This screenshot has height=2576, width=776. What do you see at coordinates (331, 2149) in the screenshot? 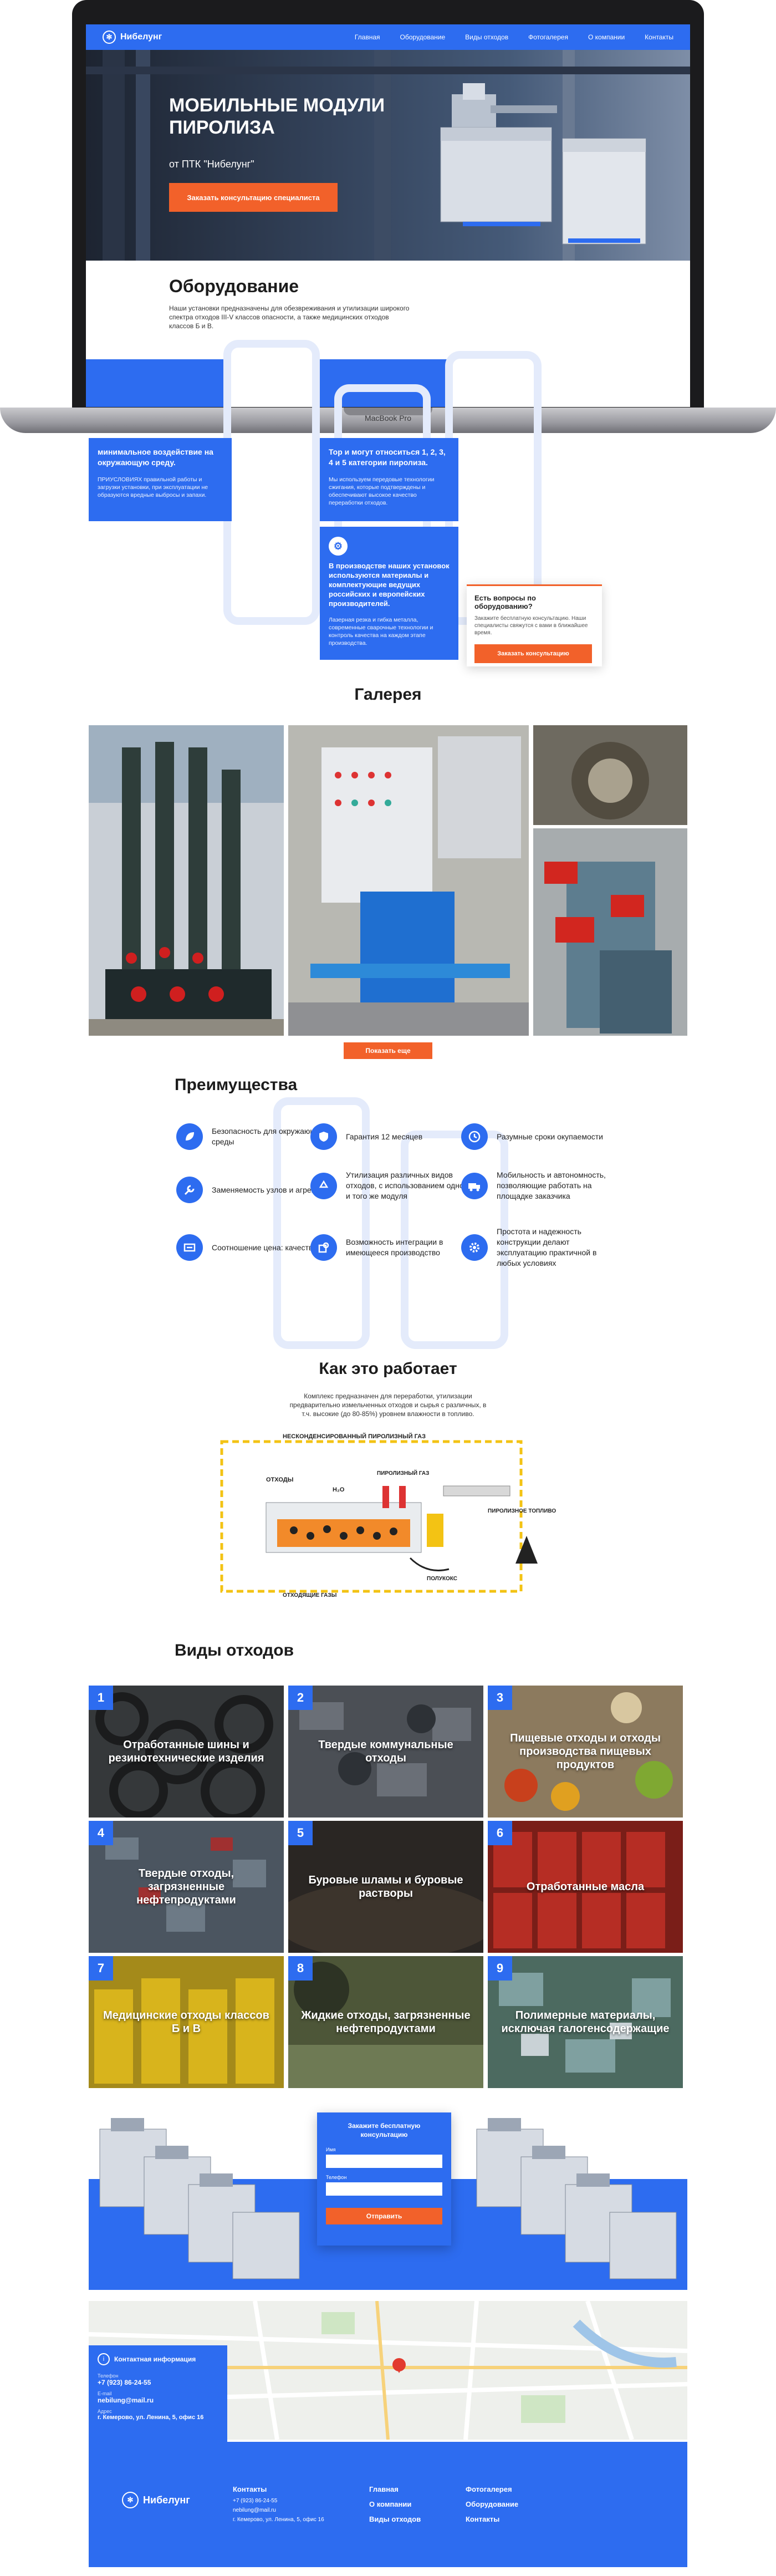
I see `name-label: Имя` at bounding box center [331, 2149].